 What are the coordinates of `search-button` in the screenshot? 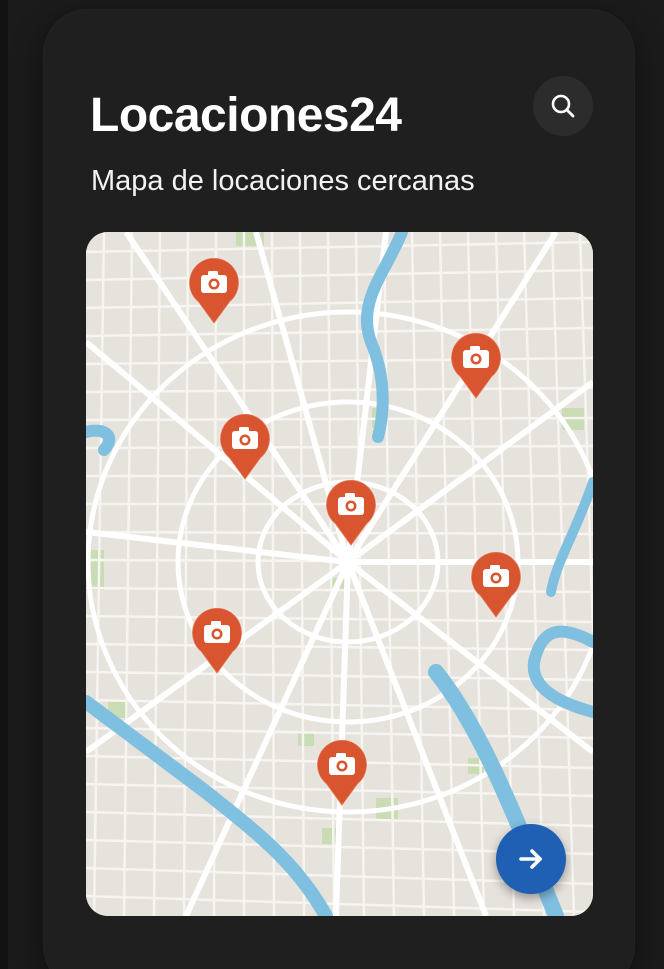 It's located at (563, 106).